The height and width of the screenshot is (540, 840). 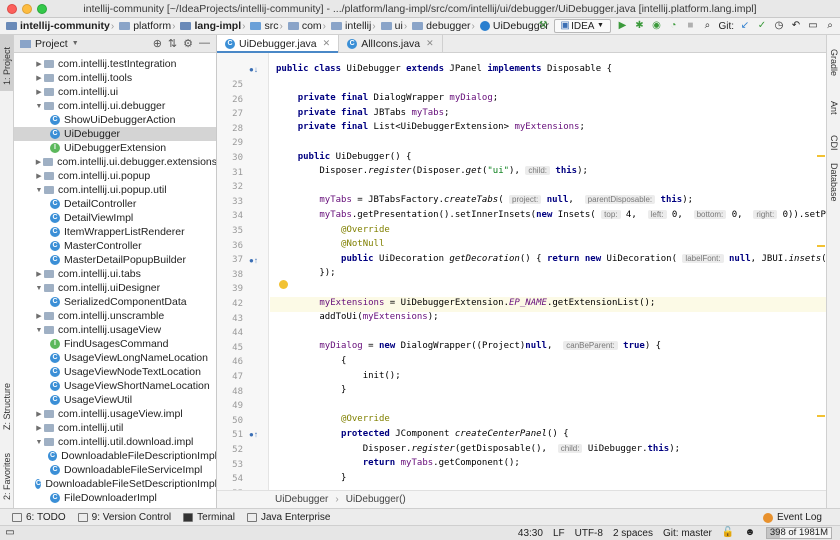 I want to click on event-log-tool-button: Event Log, so click(x=792, y=517).